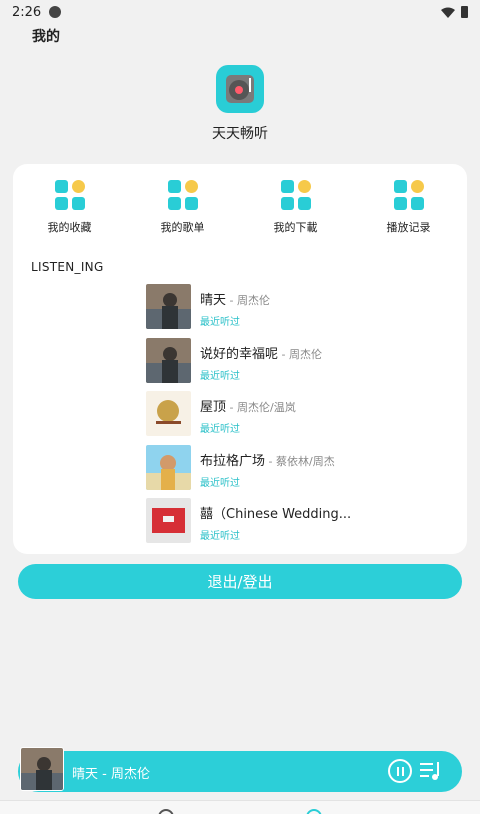  I want to click on bottom-nav, so click(240, 807).